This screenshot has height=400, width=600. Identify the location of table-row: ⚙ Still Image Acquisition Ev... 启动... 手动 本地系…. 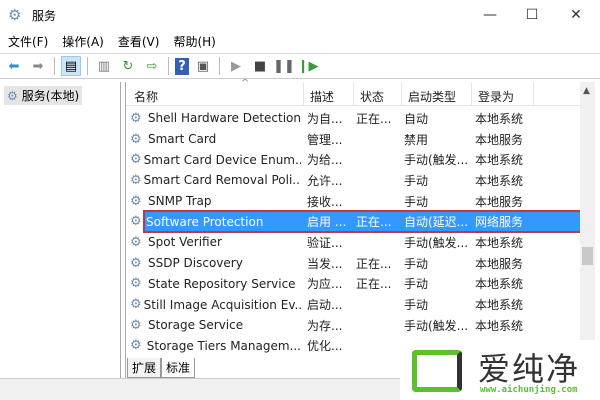
(353, 304).